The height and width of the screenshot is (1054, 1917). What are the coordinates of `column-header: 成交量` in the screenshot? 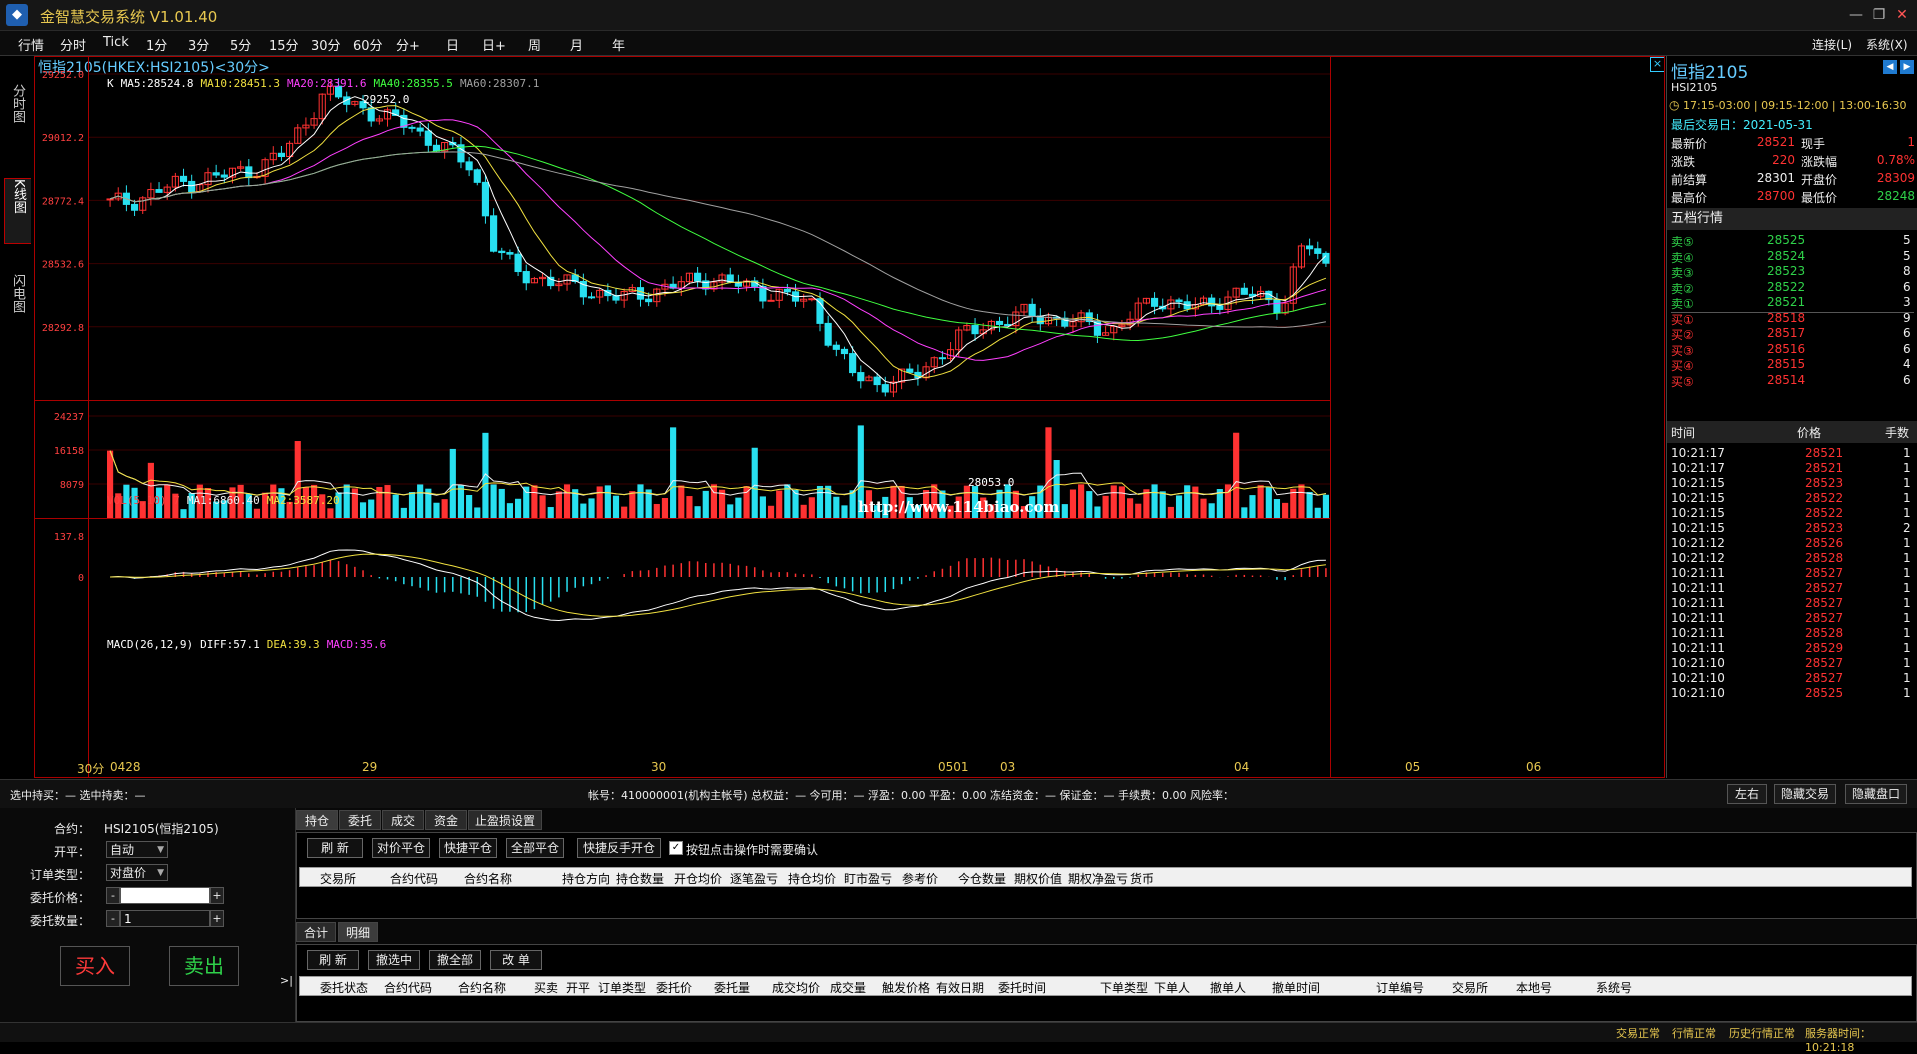 It's located at (848, 987).